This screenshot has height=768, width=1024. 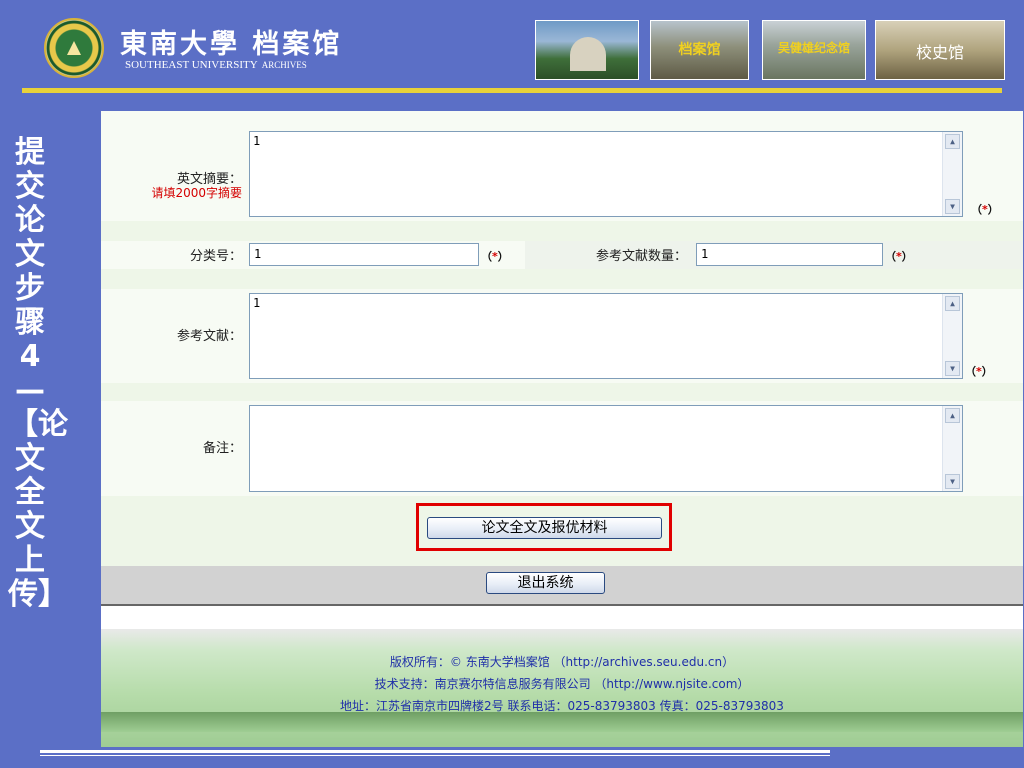 What do you see at coordinates (435, 751) in the screenshot?
I see `bottom-divider` at bounding box center [435, 751].